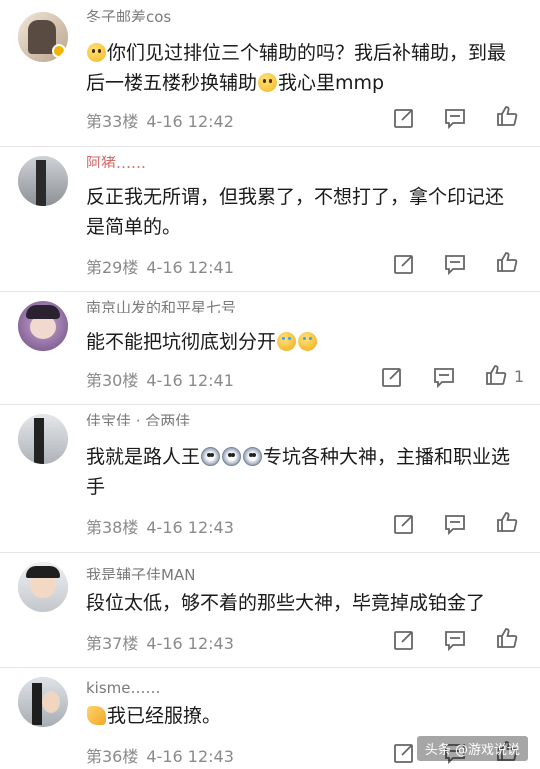  I want to click on floor-number: 第36楼, so click(112, 756).